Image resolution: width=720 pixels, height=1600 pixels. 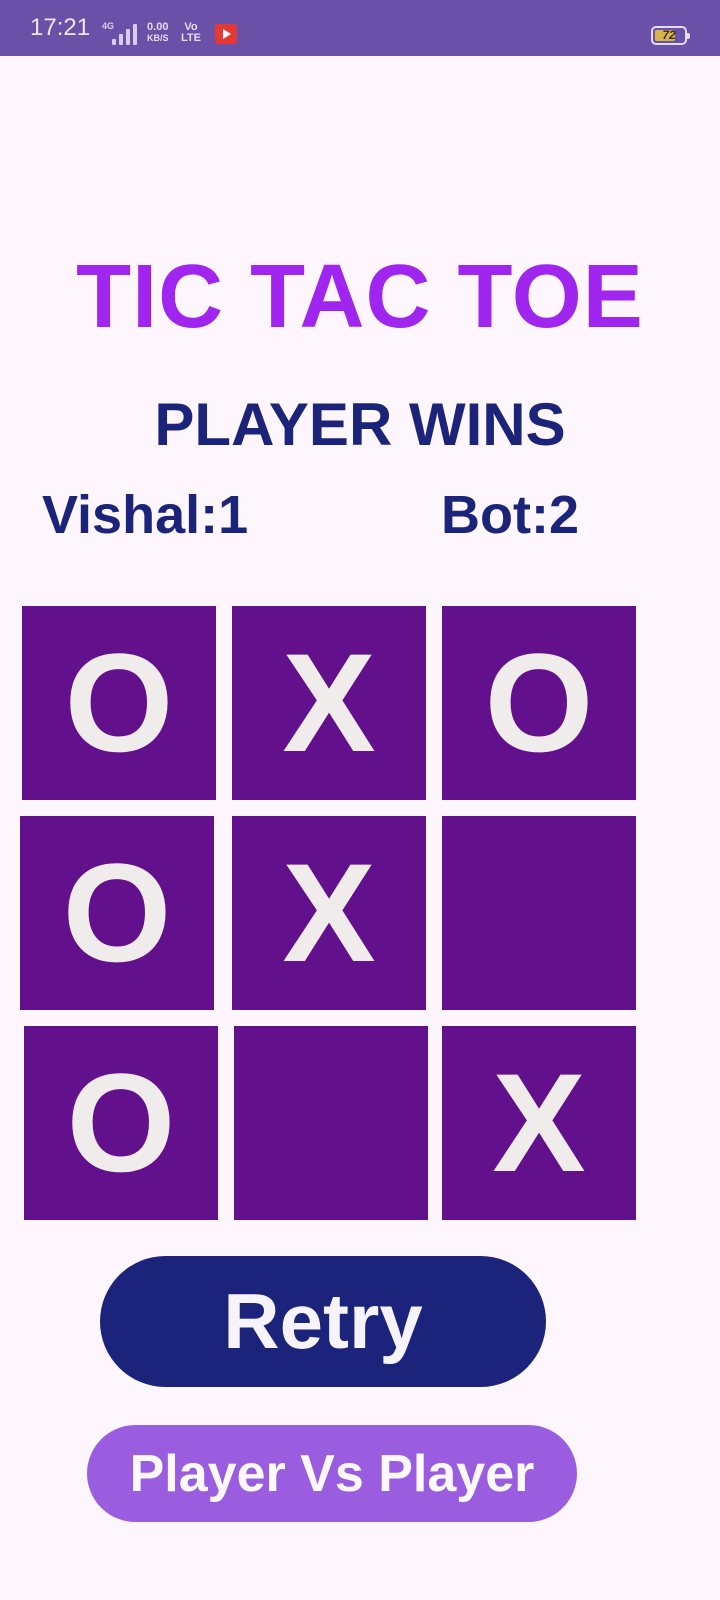 What do you see at coordinates (121, 1123) in the screenshot?
I see `board-cell-7: O` at bounding box center [121, 1123].